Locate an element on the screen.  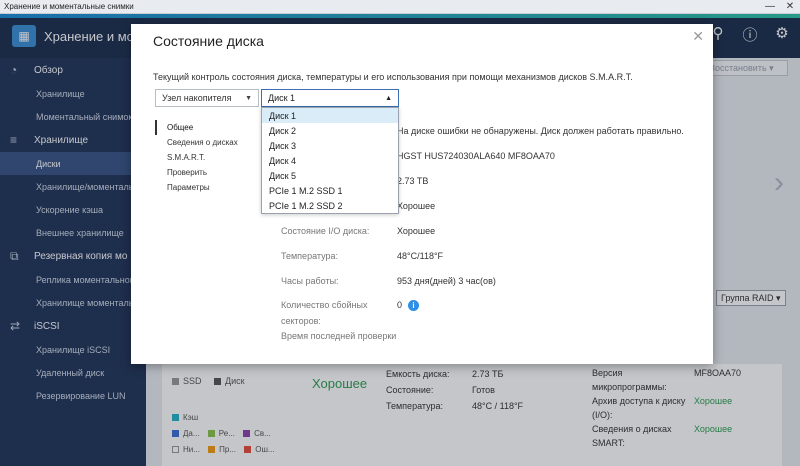
window-title: Хранение и моментальные снимки is located at coordinates (69, 6).